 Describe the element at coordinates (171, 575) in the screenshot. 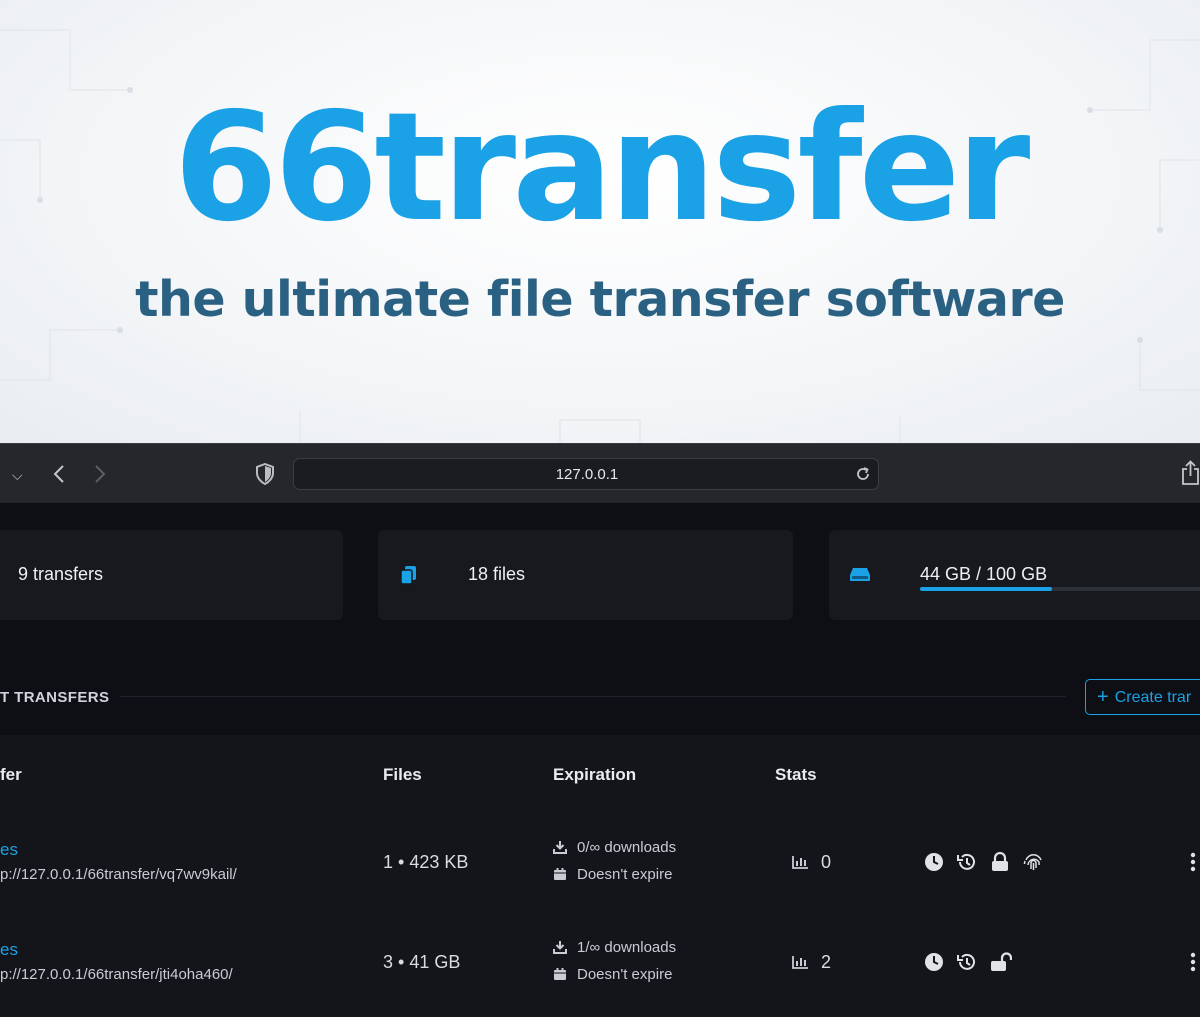

I see `transfers-count-card: 9 transfers` at that location.